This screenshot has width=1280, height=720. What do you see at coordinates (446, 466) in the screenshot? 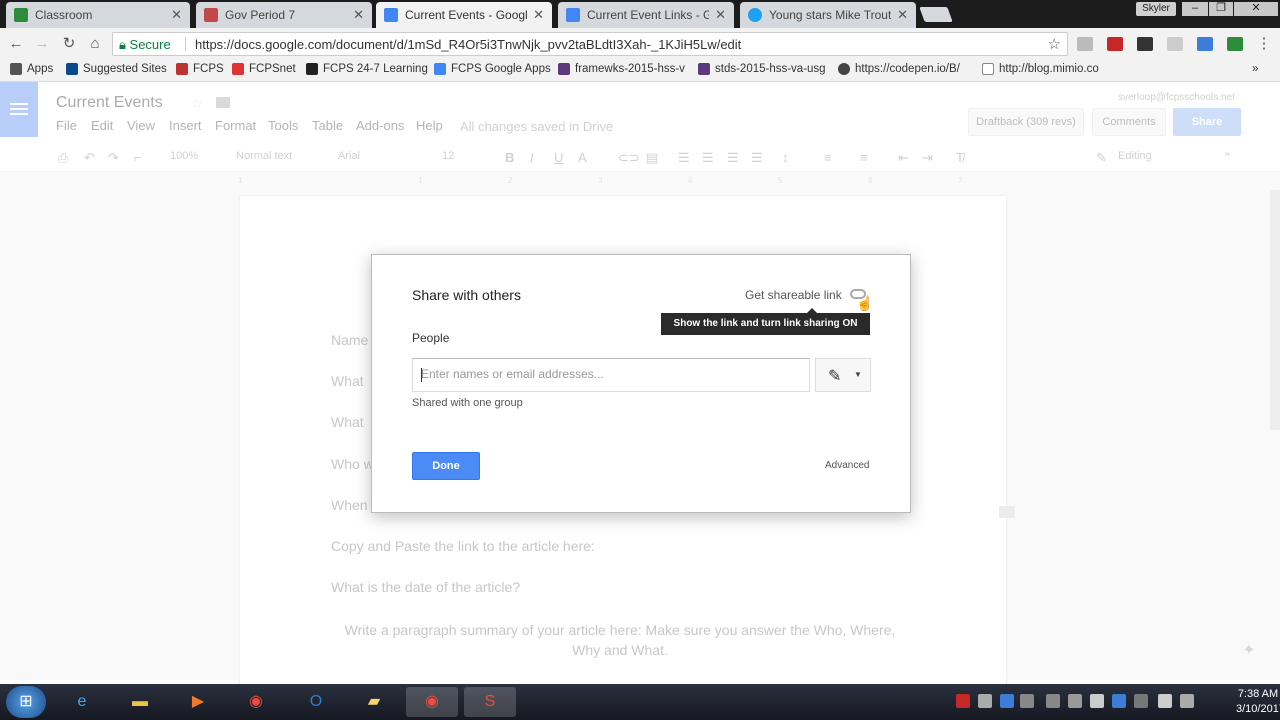
I see `done-button: Done` at bounding box center [446, 466].